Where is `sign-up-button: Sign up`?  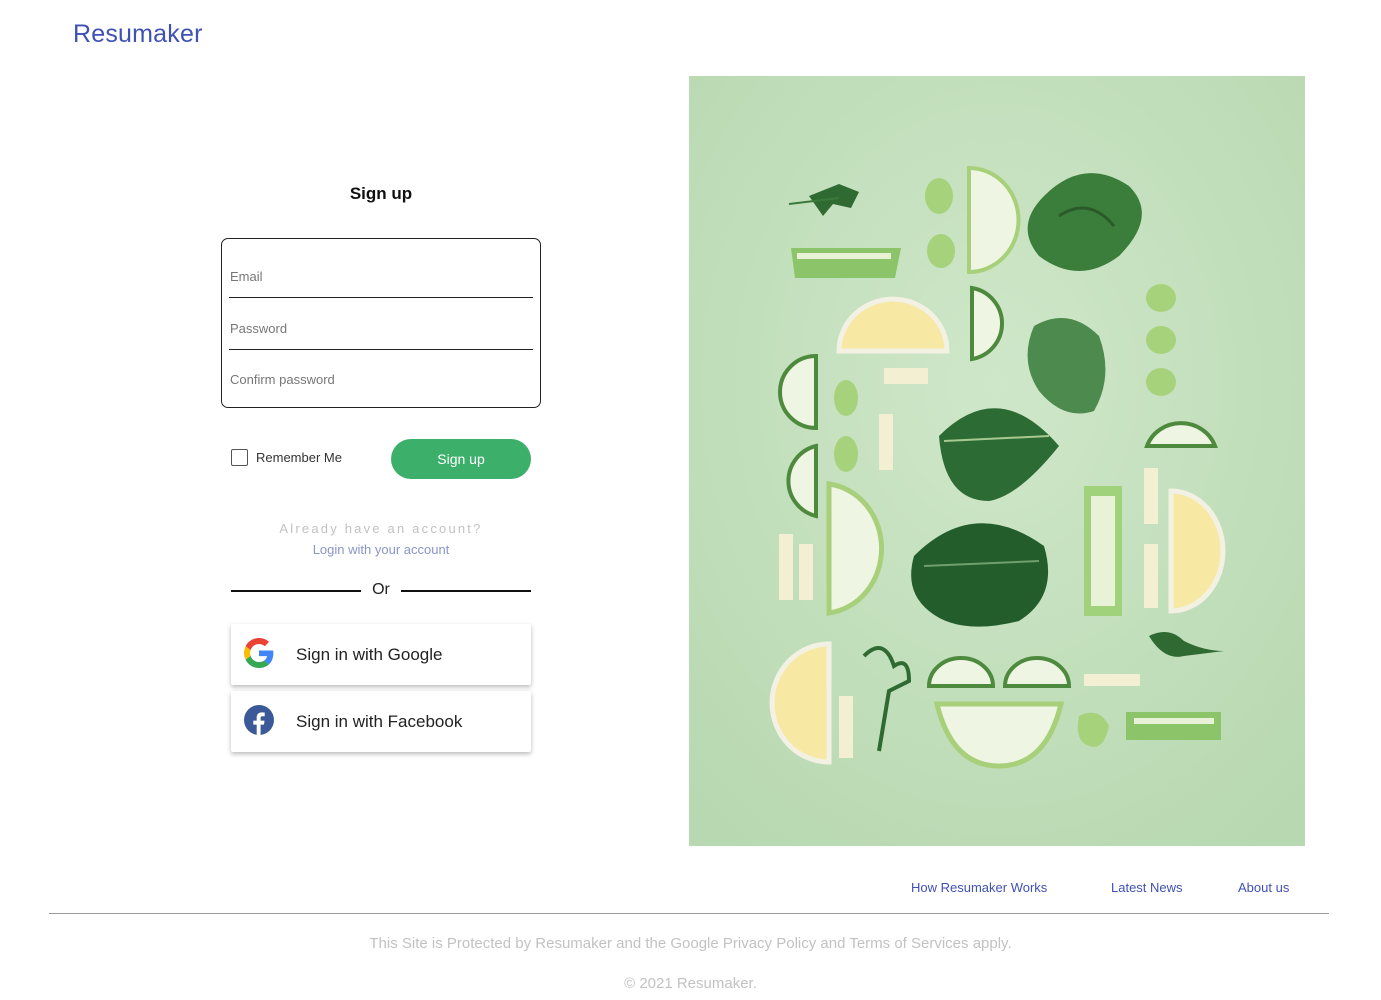
sign-up-button: Sign up is located at coordinates (461, 459).